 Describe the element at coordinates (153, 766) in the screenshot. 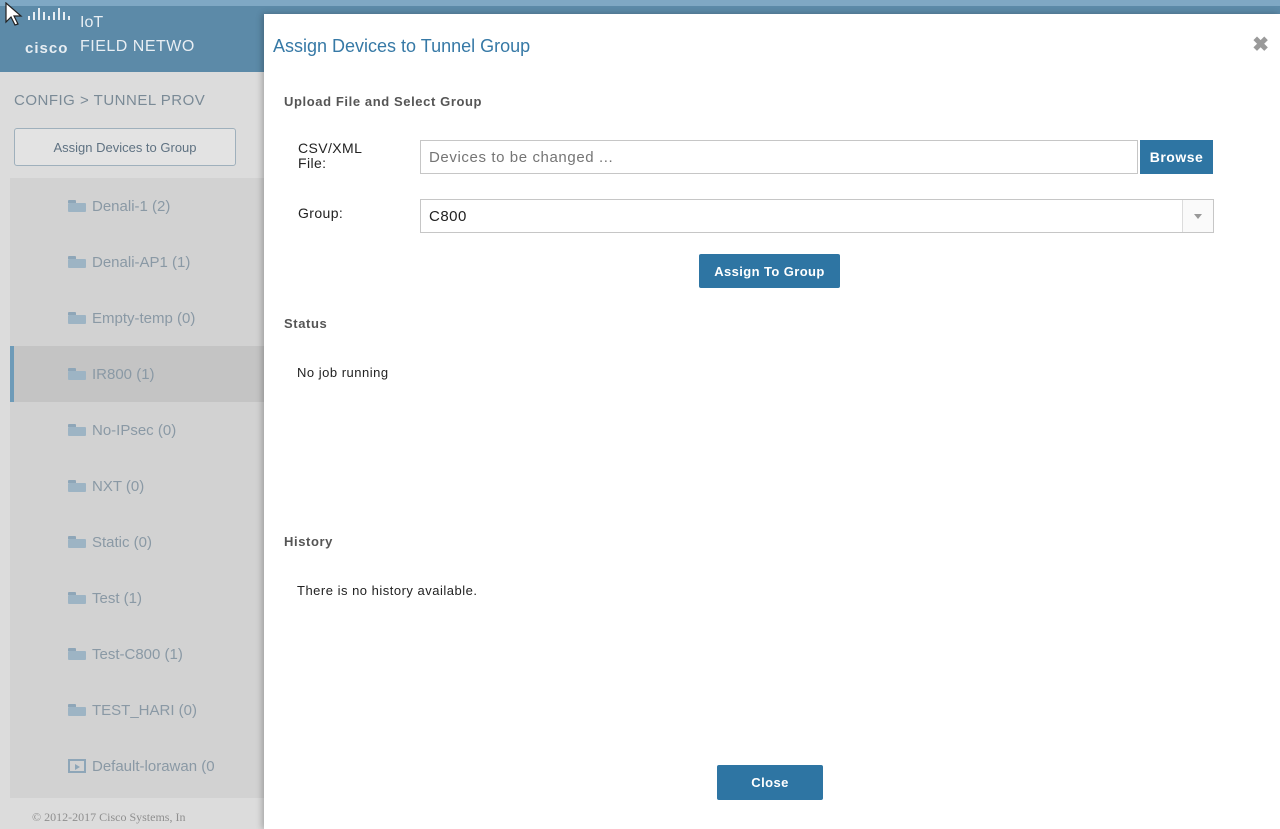

I see `group-item-label: Default-lorawan (0` at that location.